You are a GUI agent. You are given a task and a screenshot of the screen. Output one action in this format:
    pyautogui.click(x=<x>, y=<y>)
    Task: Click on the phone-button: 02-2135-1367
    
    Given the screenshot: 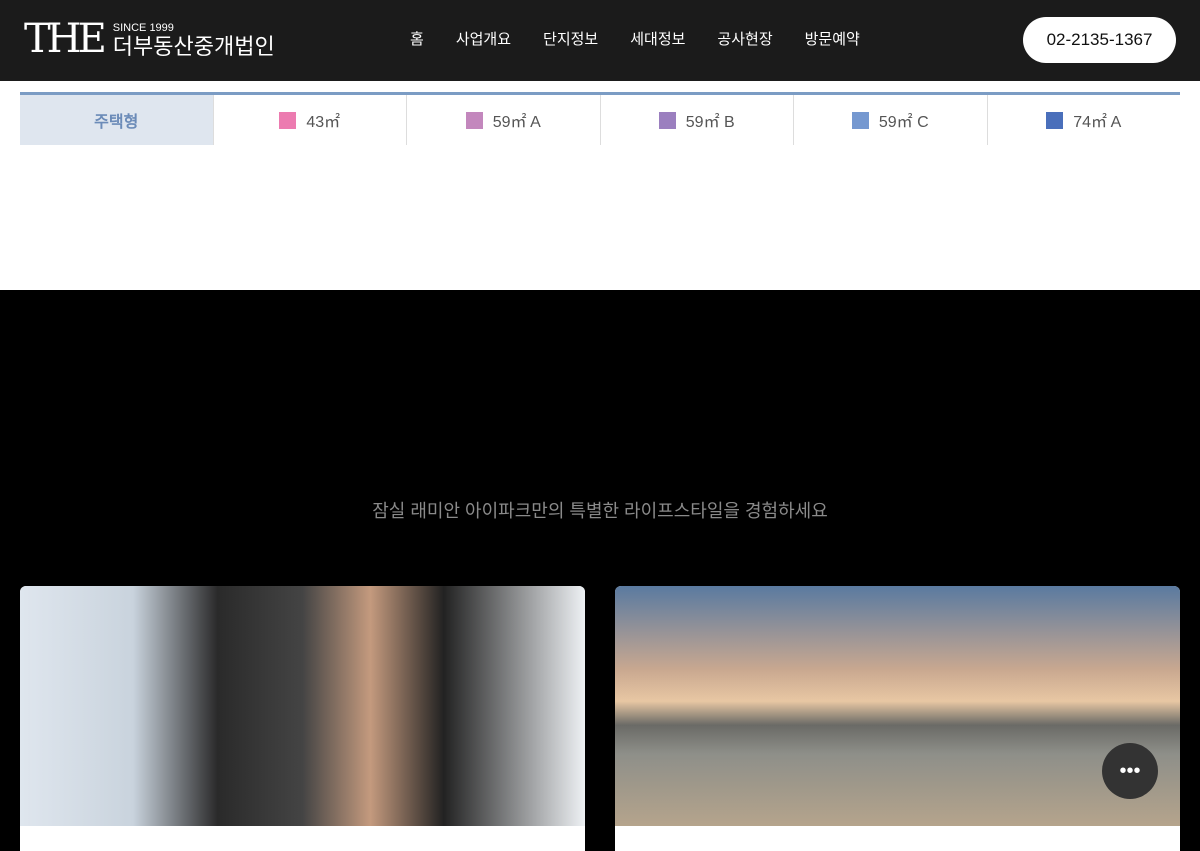 What is the action you would take?
    pyautogui.click(x=1099, y=40)
    